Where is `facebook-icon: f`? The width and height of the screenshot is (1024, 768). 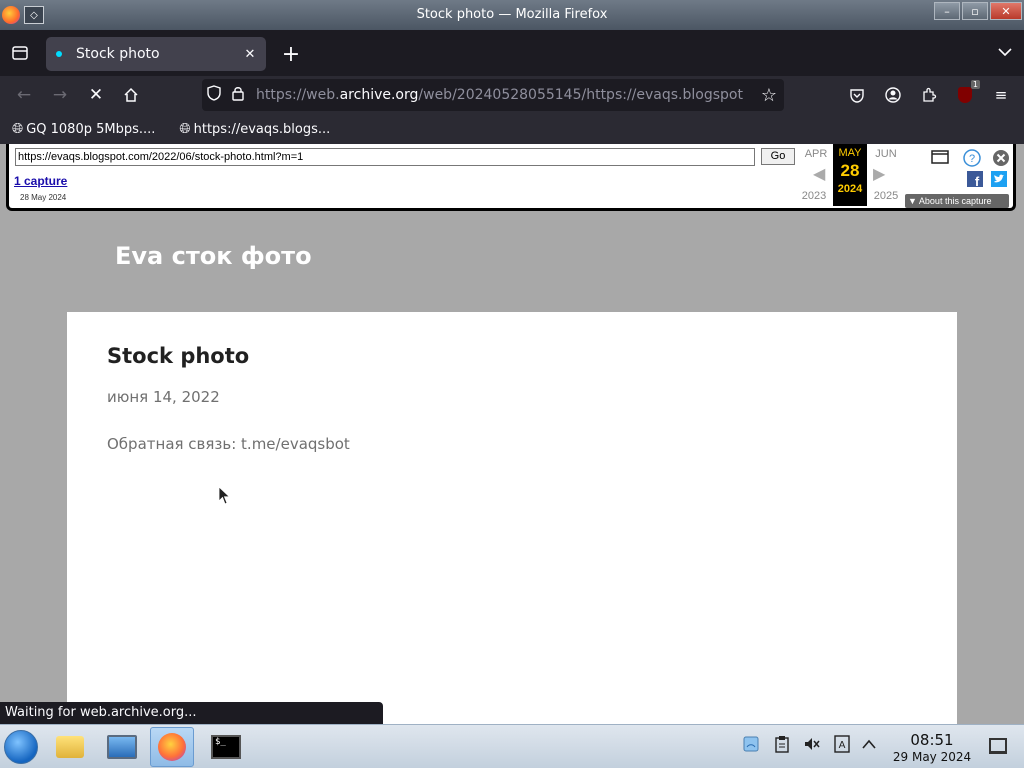
facebook-icon: f is located at coordinates (975, 181).